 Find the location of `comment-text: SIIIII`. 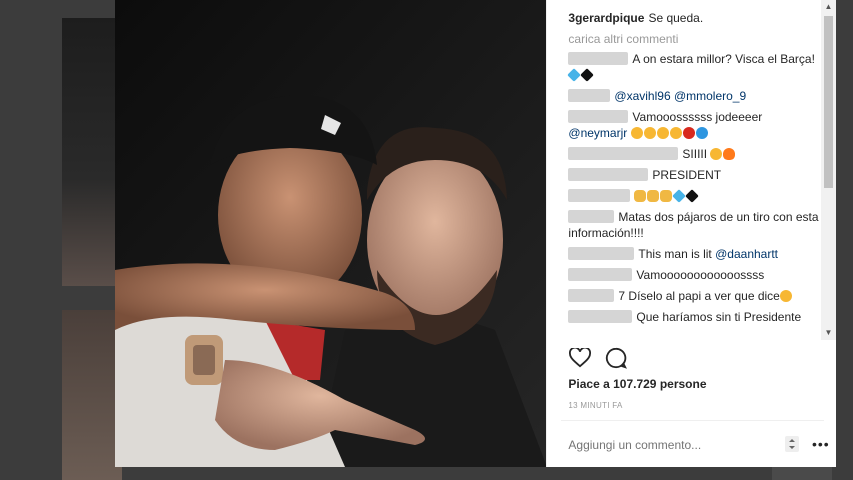

comment-text: SIIIII is located at coordinates (695, 154).